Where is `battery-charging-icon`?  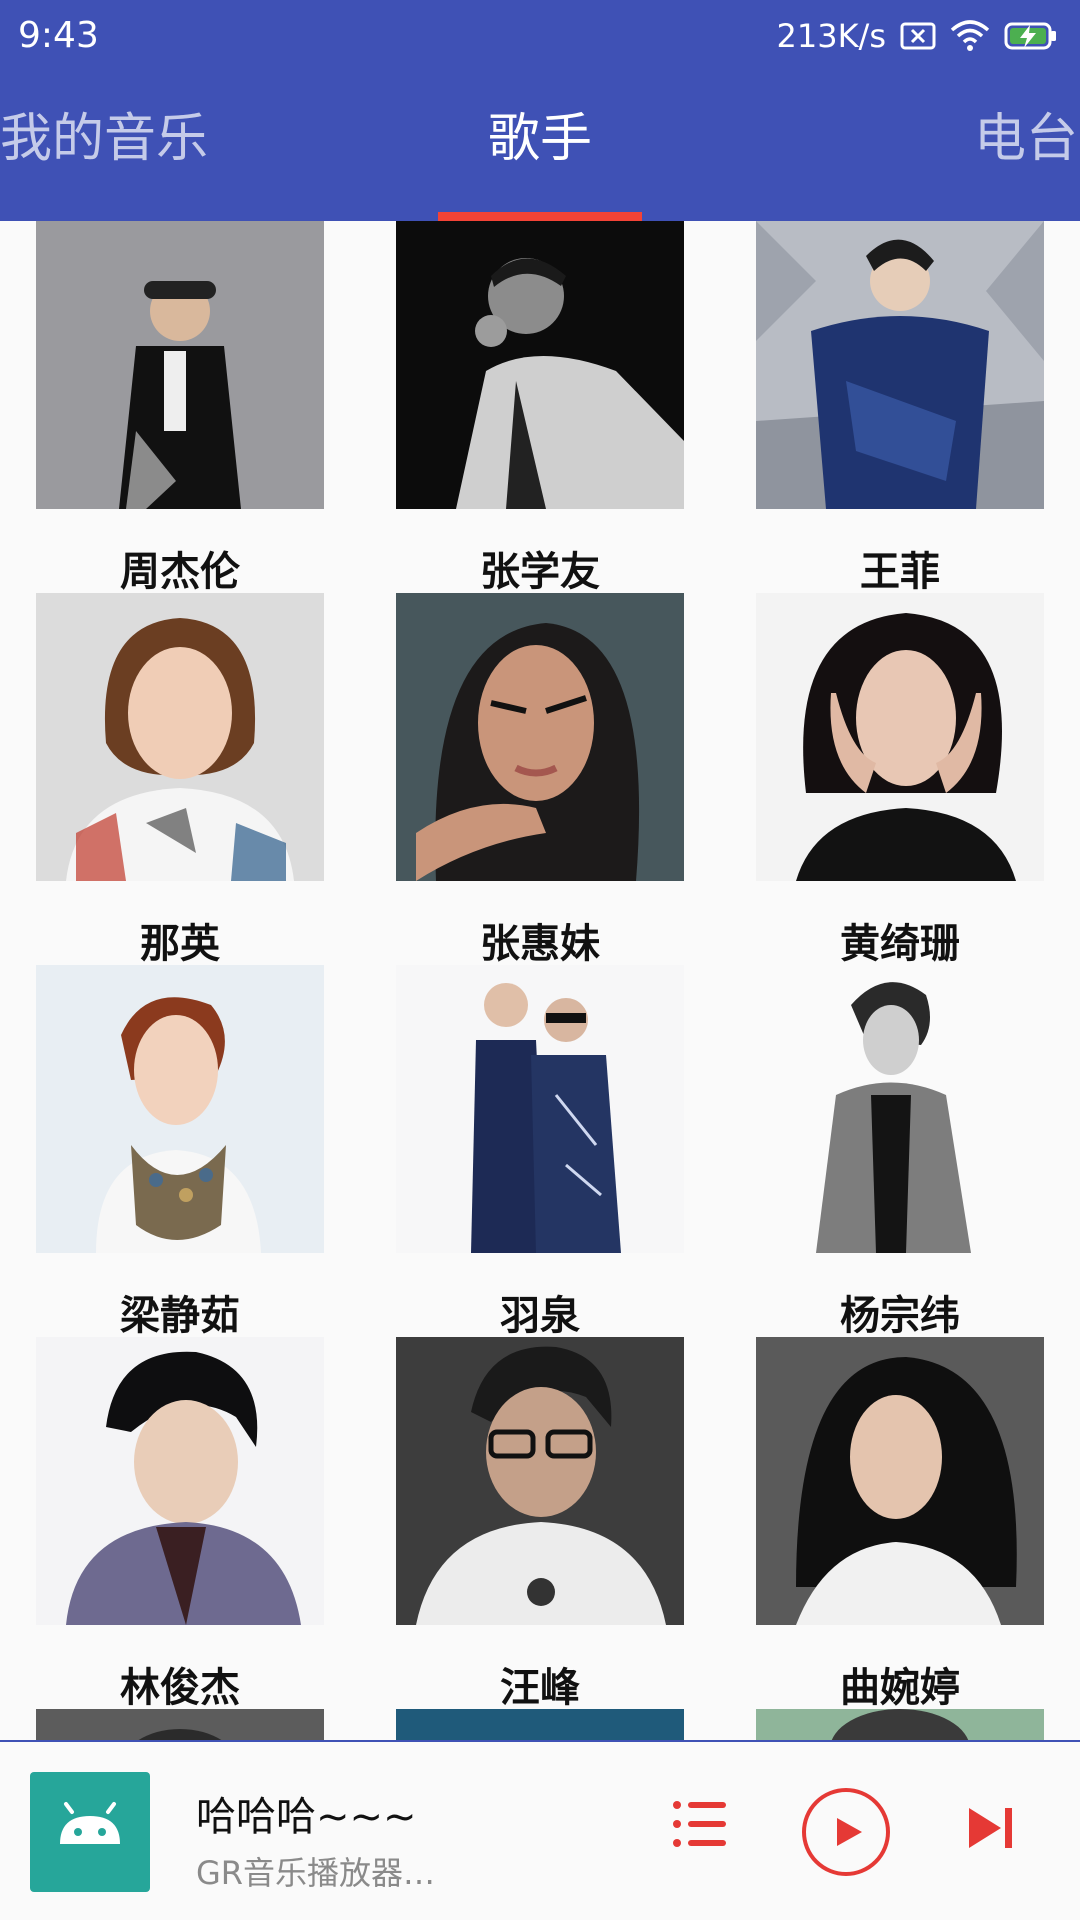 battery-charging-icon is located at coordinates (1031, 36).